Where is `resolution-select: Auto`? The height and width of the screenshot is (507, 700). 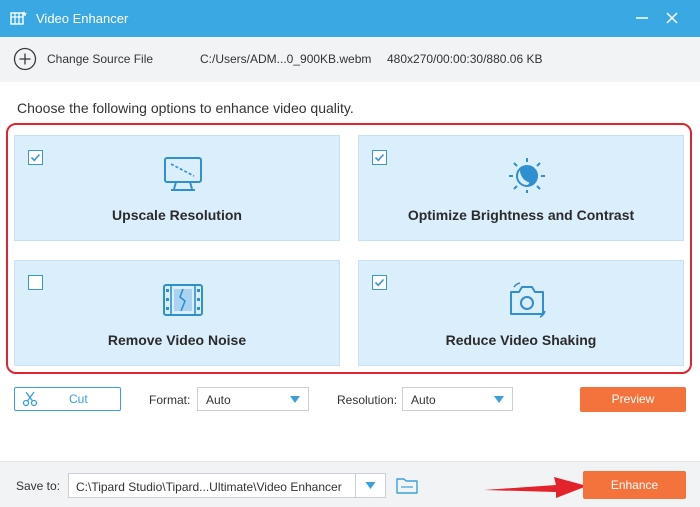 resolution-select: Auto is located at coordinates (457, 399).